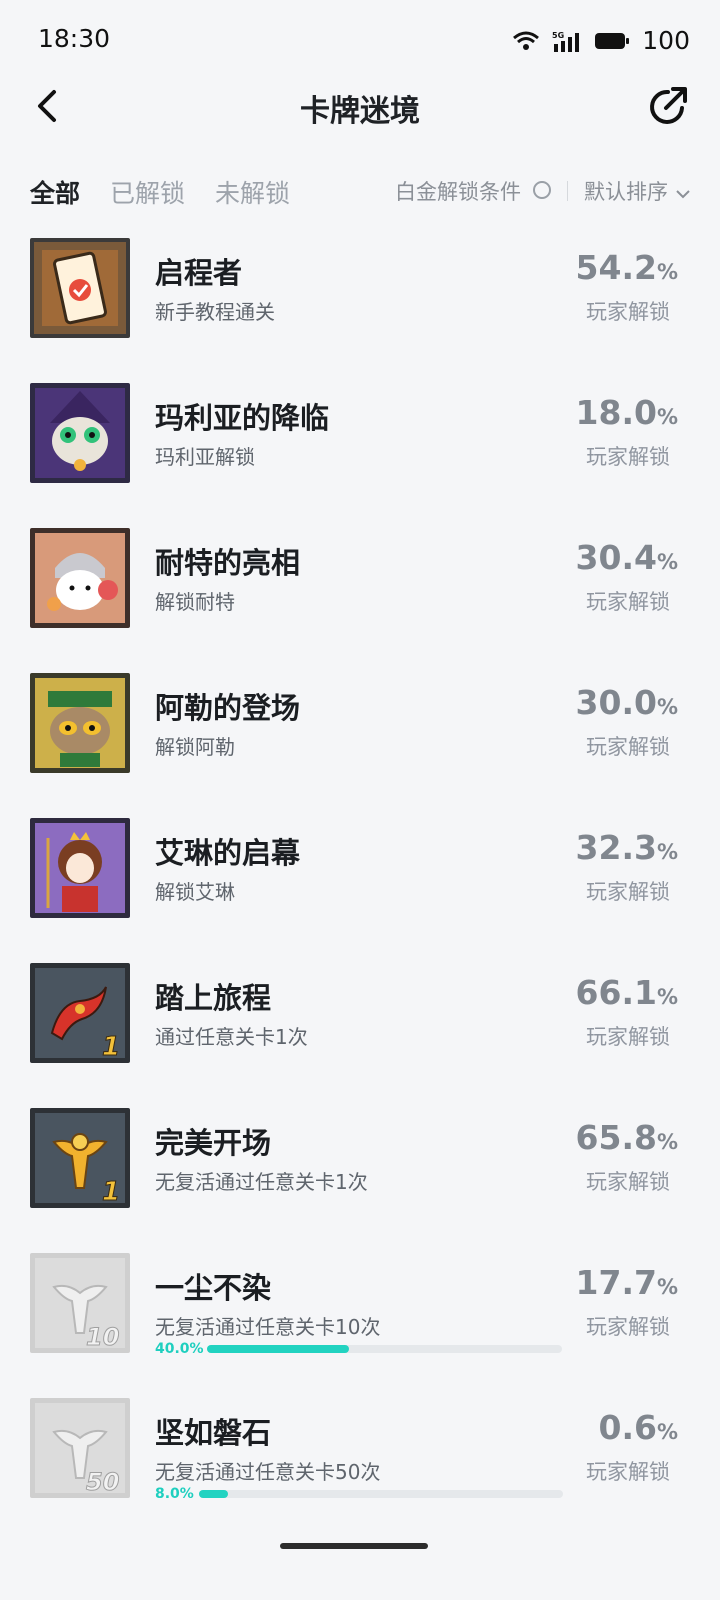 This screenshot has width=720, height=1600. I want to click on svg-text: 10, so click(102, 1337).